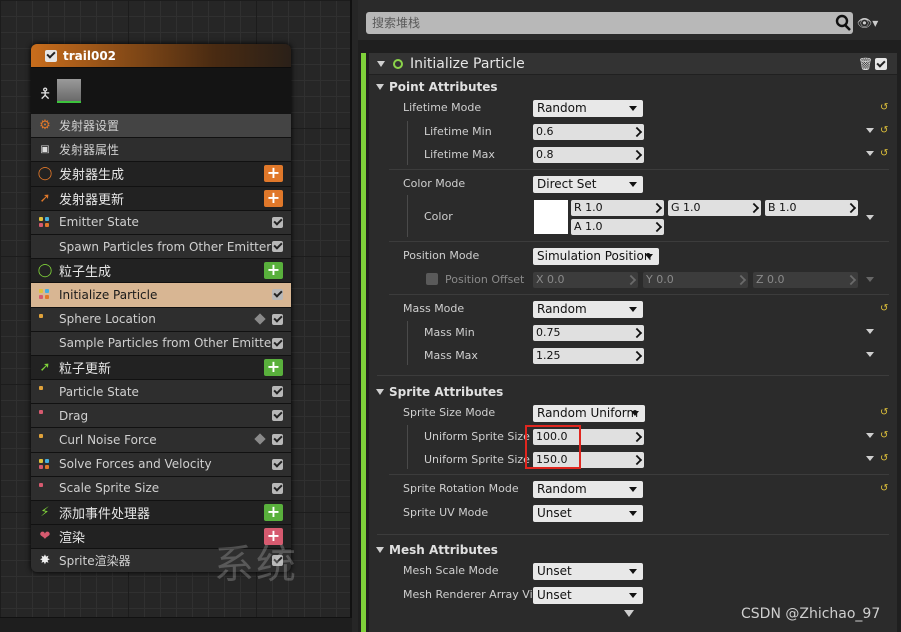 This screenshot has height=632, width=901. I want to click on stack-item-label: 渲染, so click(72, 539).